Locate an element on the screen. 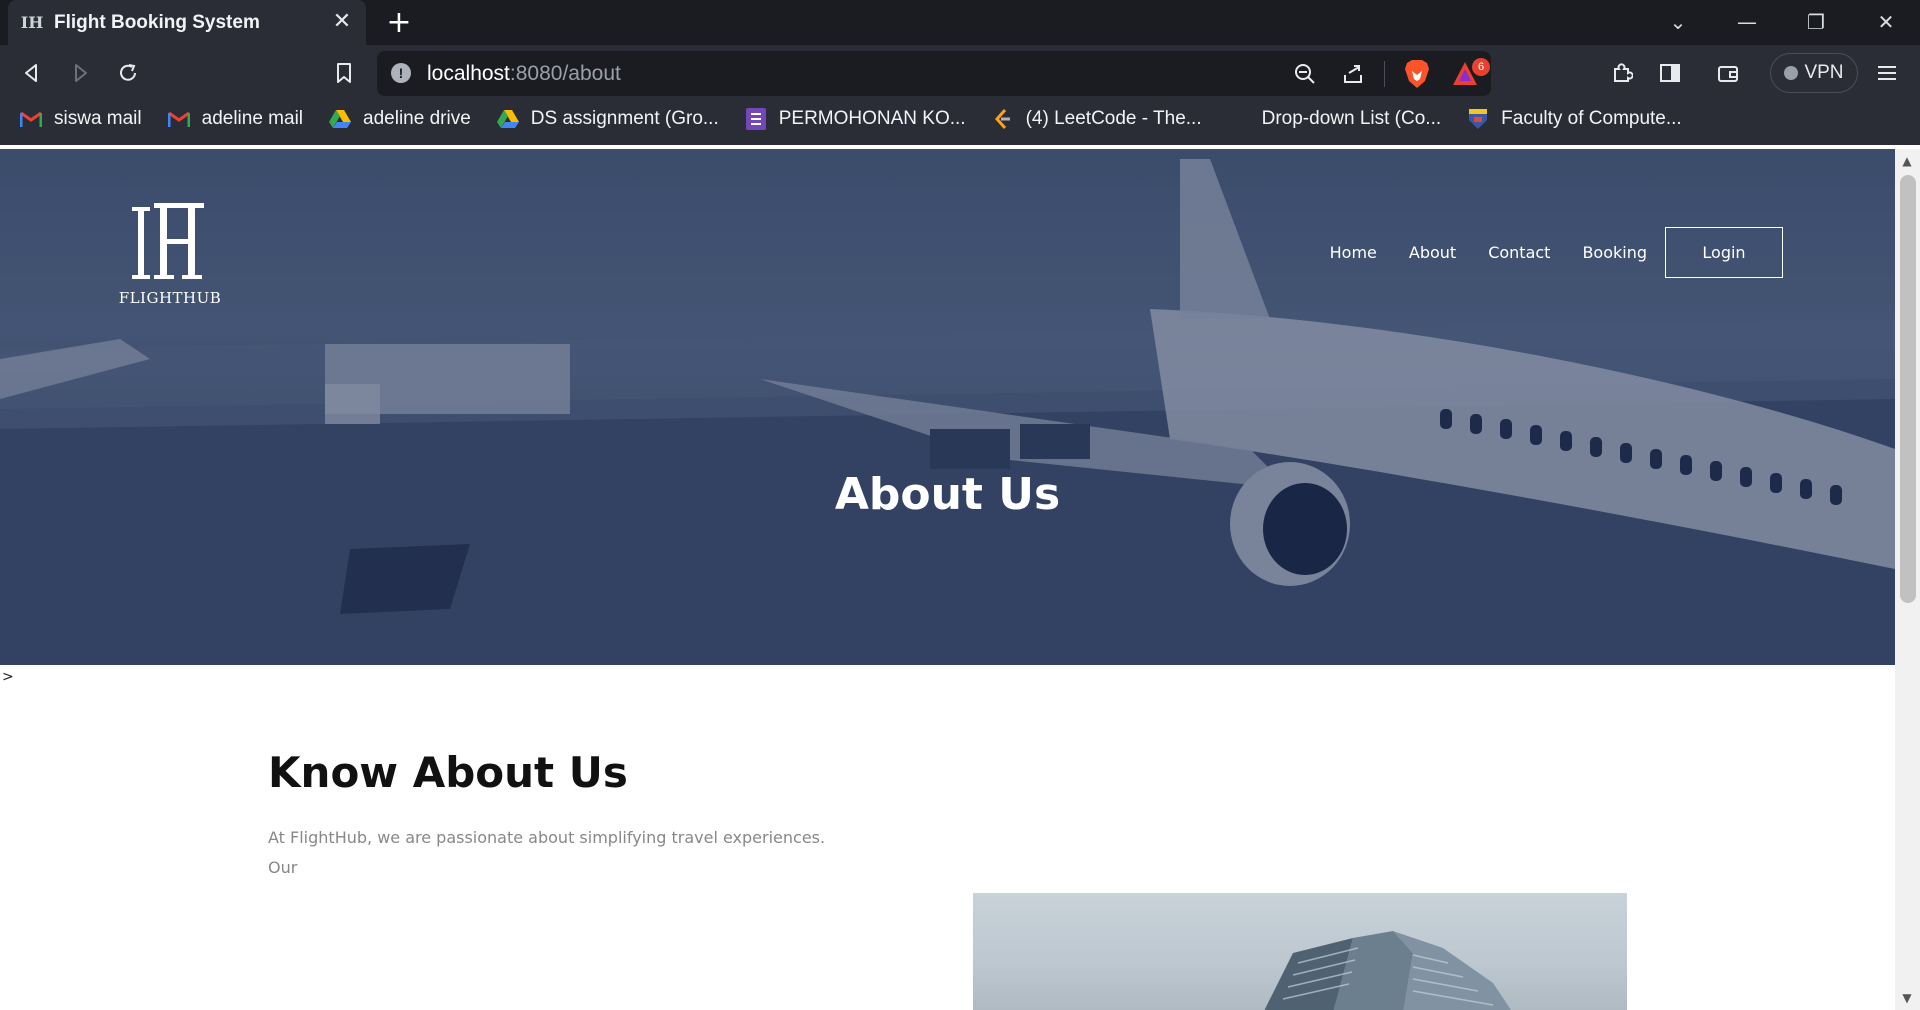 This screenshot has height=1010, width=1920. bookmark-label: adeline mail is located at coordinates (252, 118).